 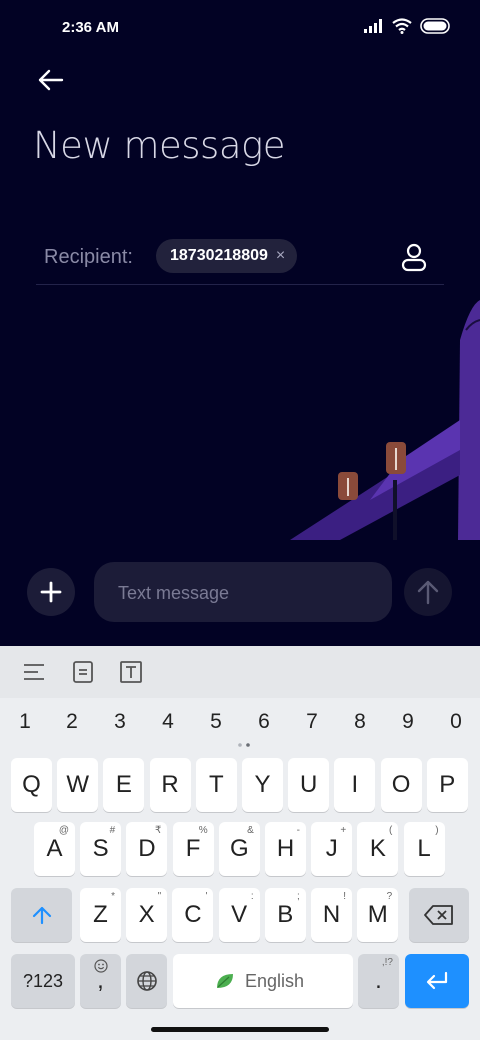 I want to click on key-k-hint: (, so click(x=391, y=830).